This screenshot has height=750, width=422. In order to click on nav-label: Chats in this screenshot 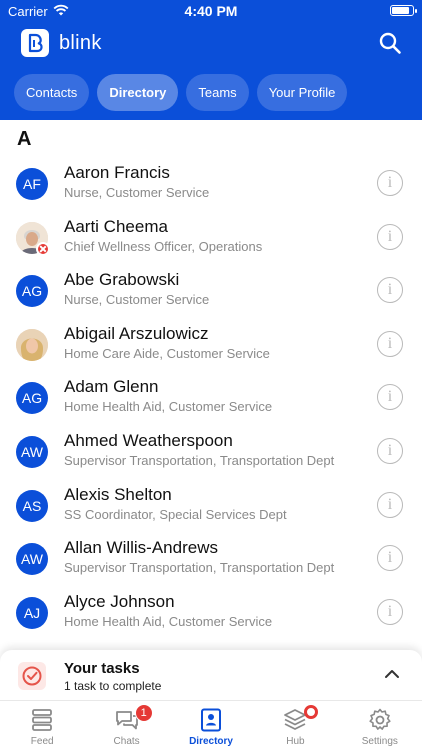, I will do `click(126, 741)`.